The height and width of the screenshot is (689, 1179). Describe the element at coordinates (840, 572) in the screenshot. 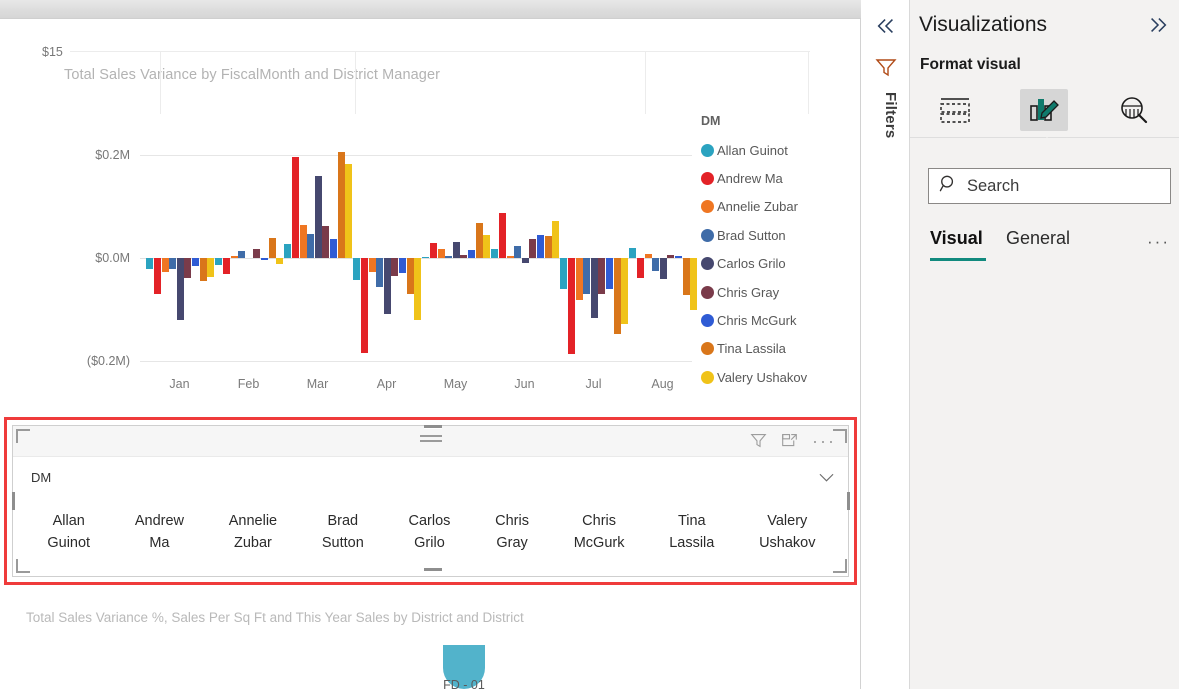

I see `resize-handle-br-h` at that location.